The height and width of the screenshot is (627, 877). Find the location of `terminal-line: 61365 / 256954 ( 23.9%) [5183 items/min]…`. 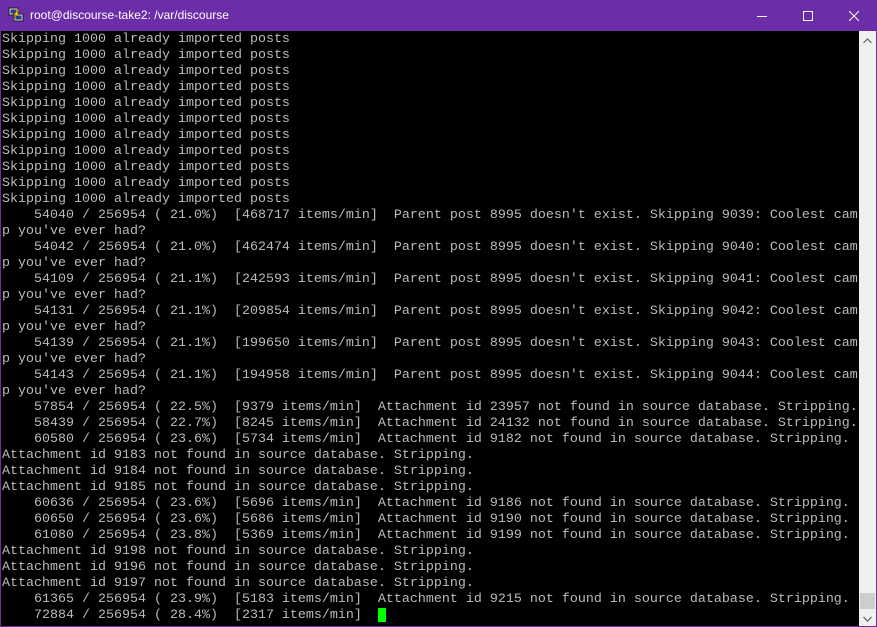

terminal-line: 61365 / 256954 ( 23.9%) [5183 items/min]… is located at coordinates (426, 599).